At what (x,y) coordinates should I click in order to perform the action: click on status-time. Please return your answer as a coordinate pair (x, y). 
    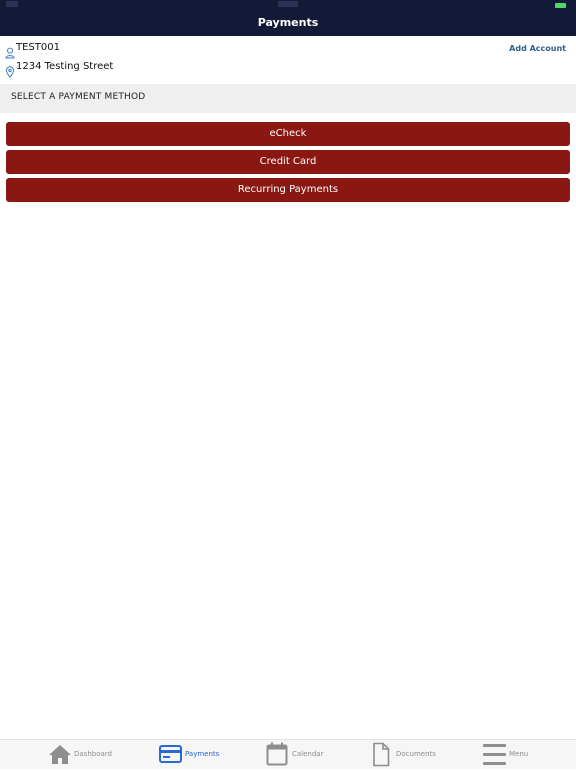
    Looking at the image, I should click on (288, 4).